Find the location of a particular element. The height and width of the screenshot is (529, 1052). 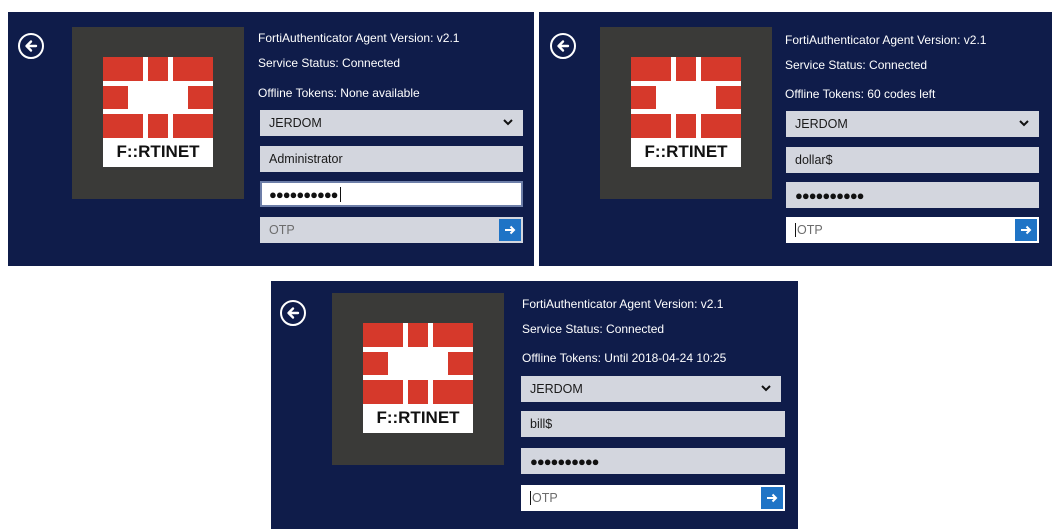

offline-tokens: Offline Tokens: 60 codes left is located at coordinates (860, 94).